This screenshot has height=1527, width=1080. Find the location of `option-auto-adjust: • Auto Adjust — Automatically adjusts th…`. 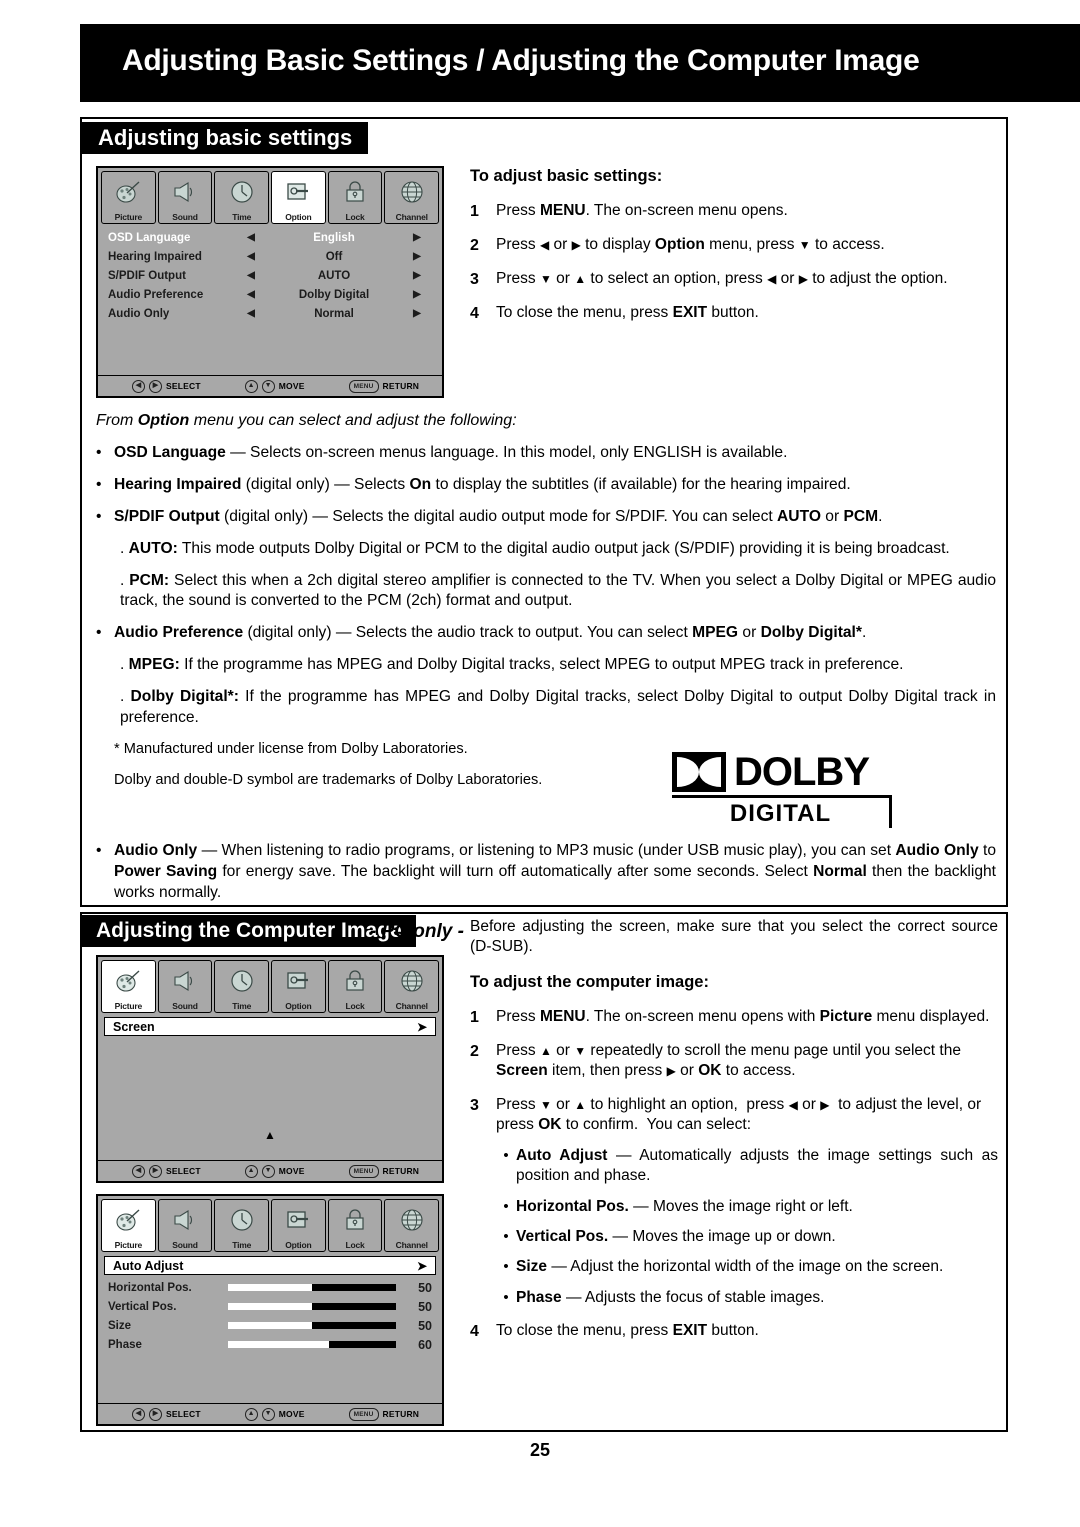

option-auto-adjust: • Auto Adjust — Automatically adjusts th… is located at coordinates (747, 1166).